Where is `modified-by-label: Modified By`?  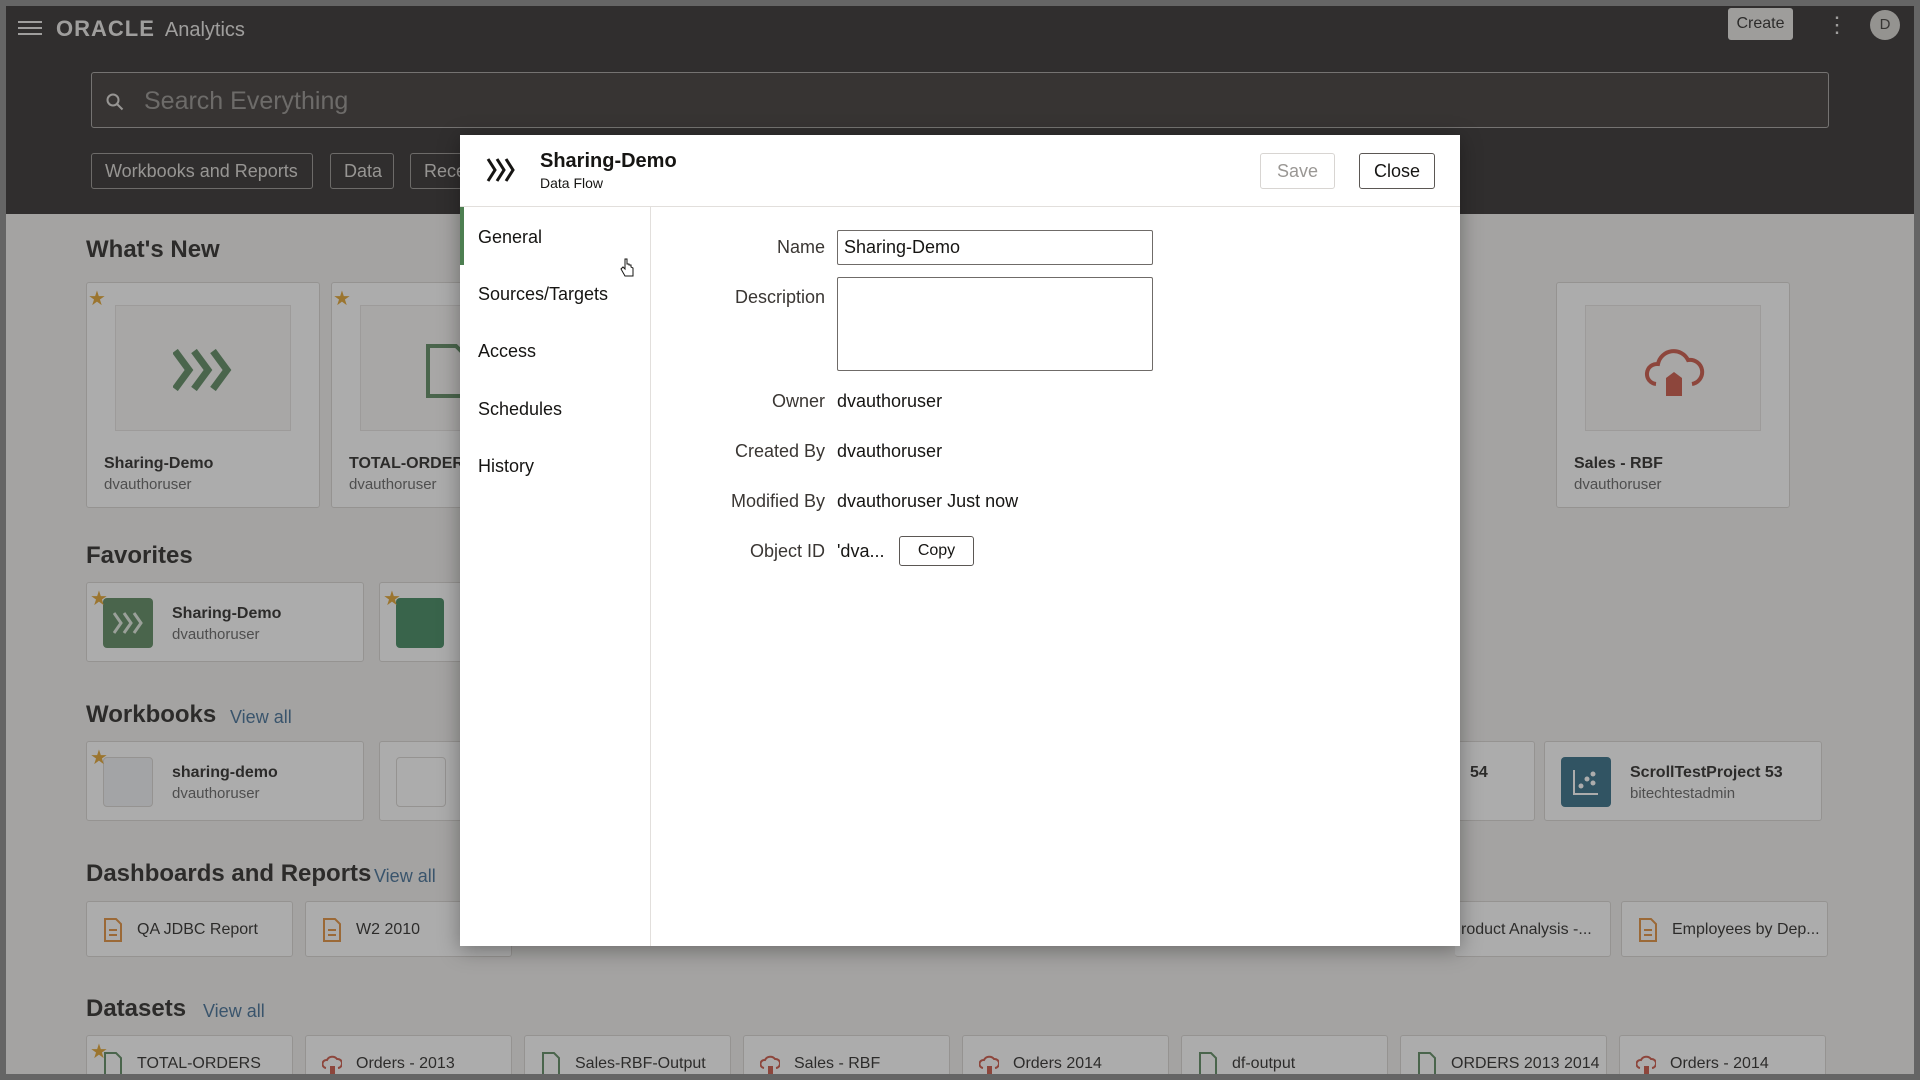
modified-by-label: Modified By is located at coordinates (777, 501).